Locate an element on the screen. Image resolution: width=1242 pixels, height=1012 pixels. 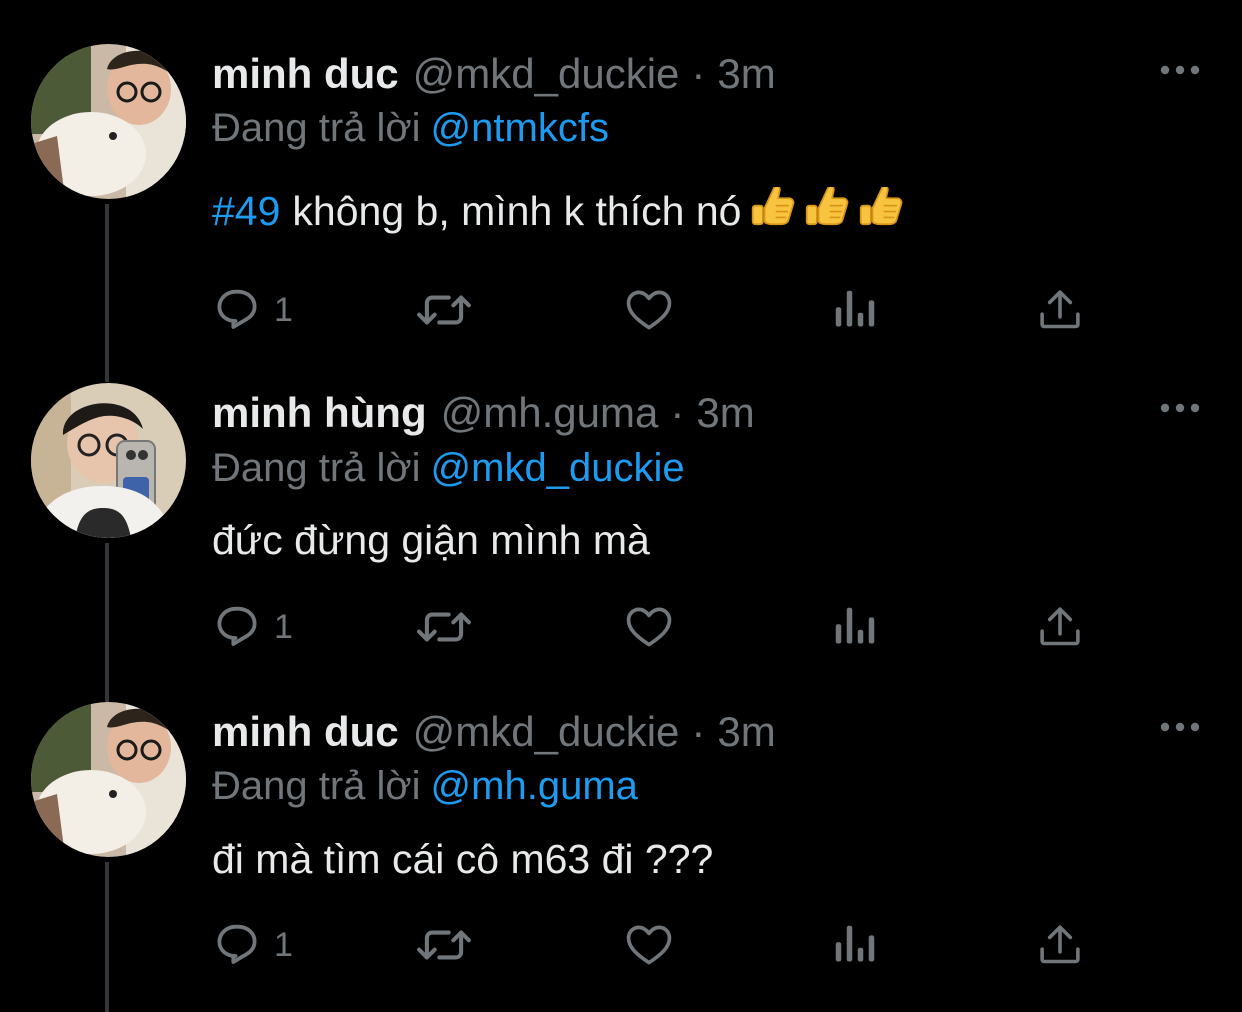
tweet-body-text: không b, mình k thích nó is located at coordinates (517, 211).